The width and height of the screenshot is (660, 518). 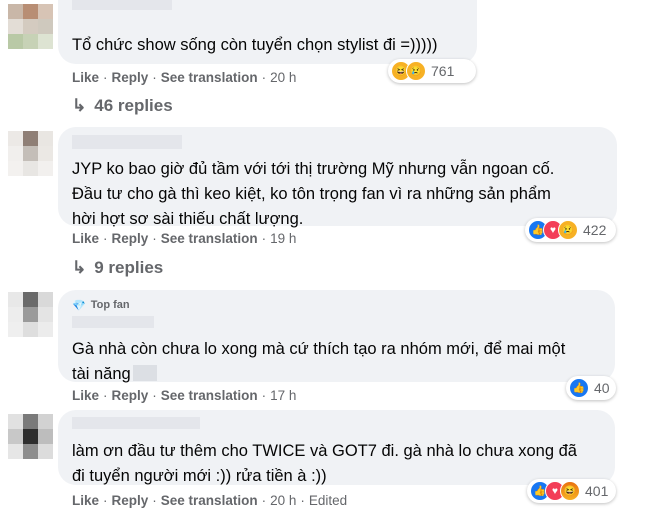 I want to click on reaction-count: 401, so click(x=597, y=491).